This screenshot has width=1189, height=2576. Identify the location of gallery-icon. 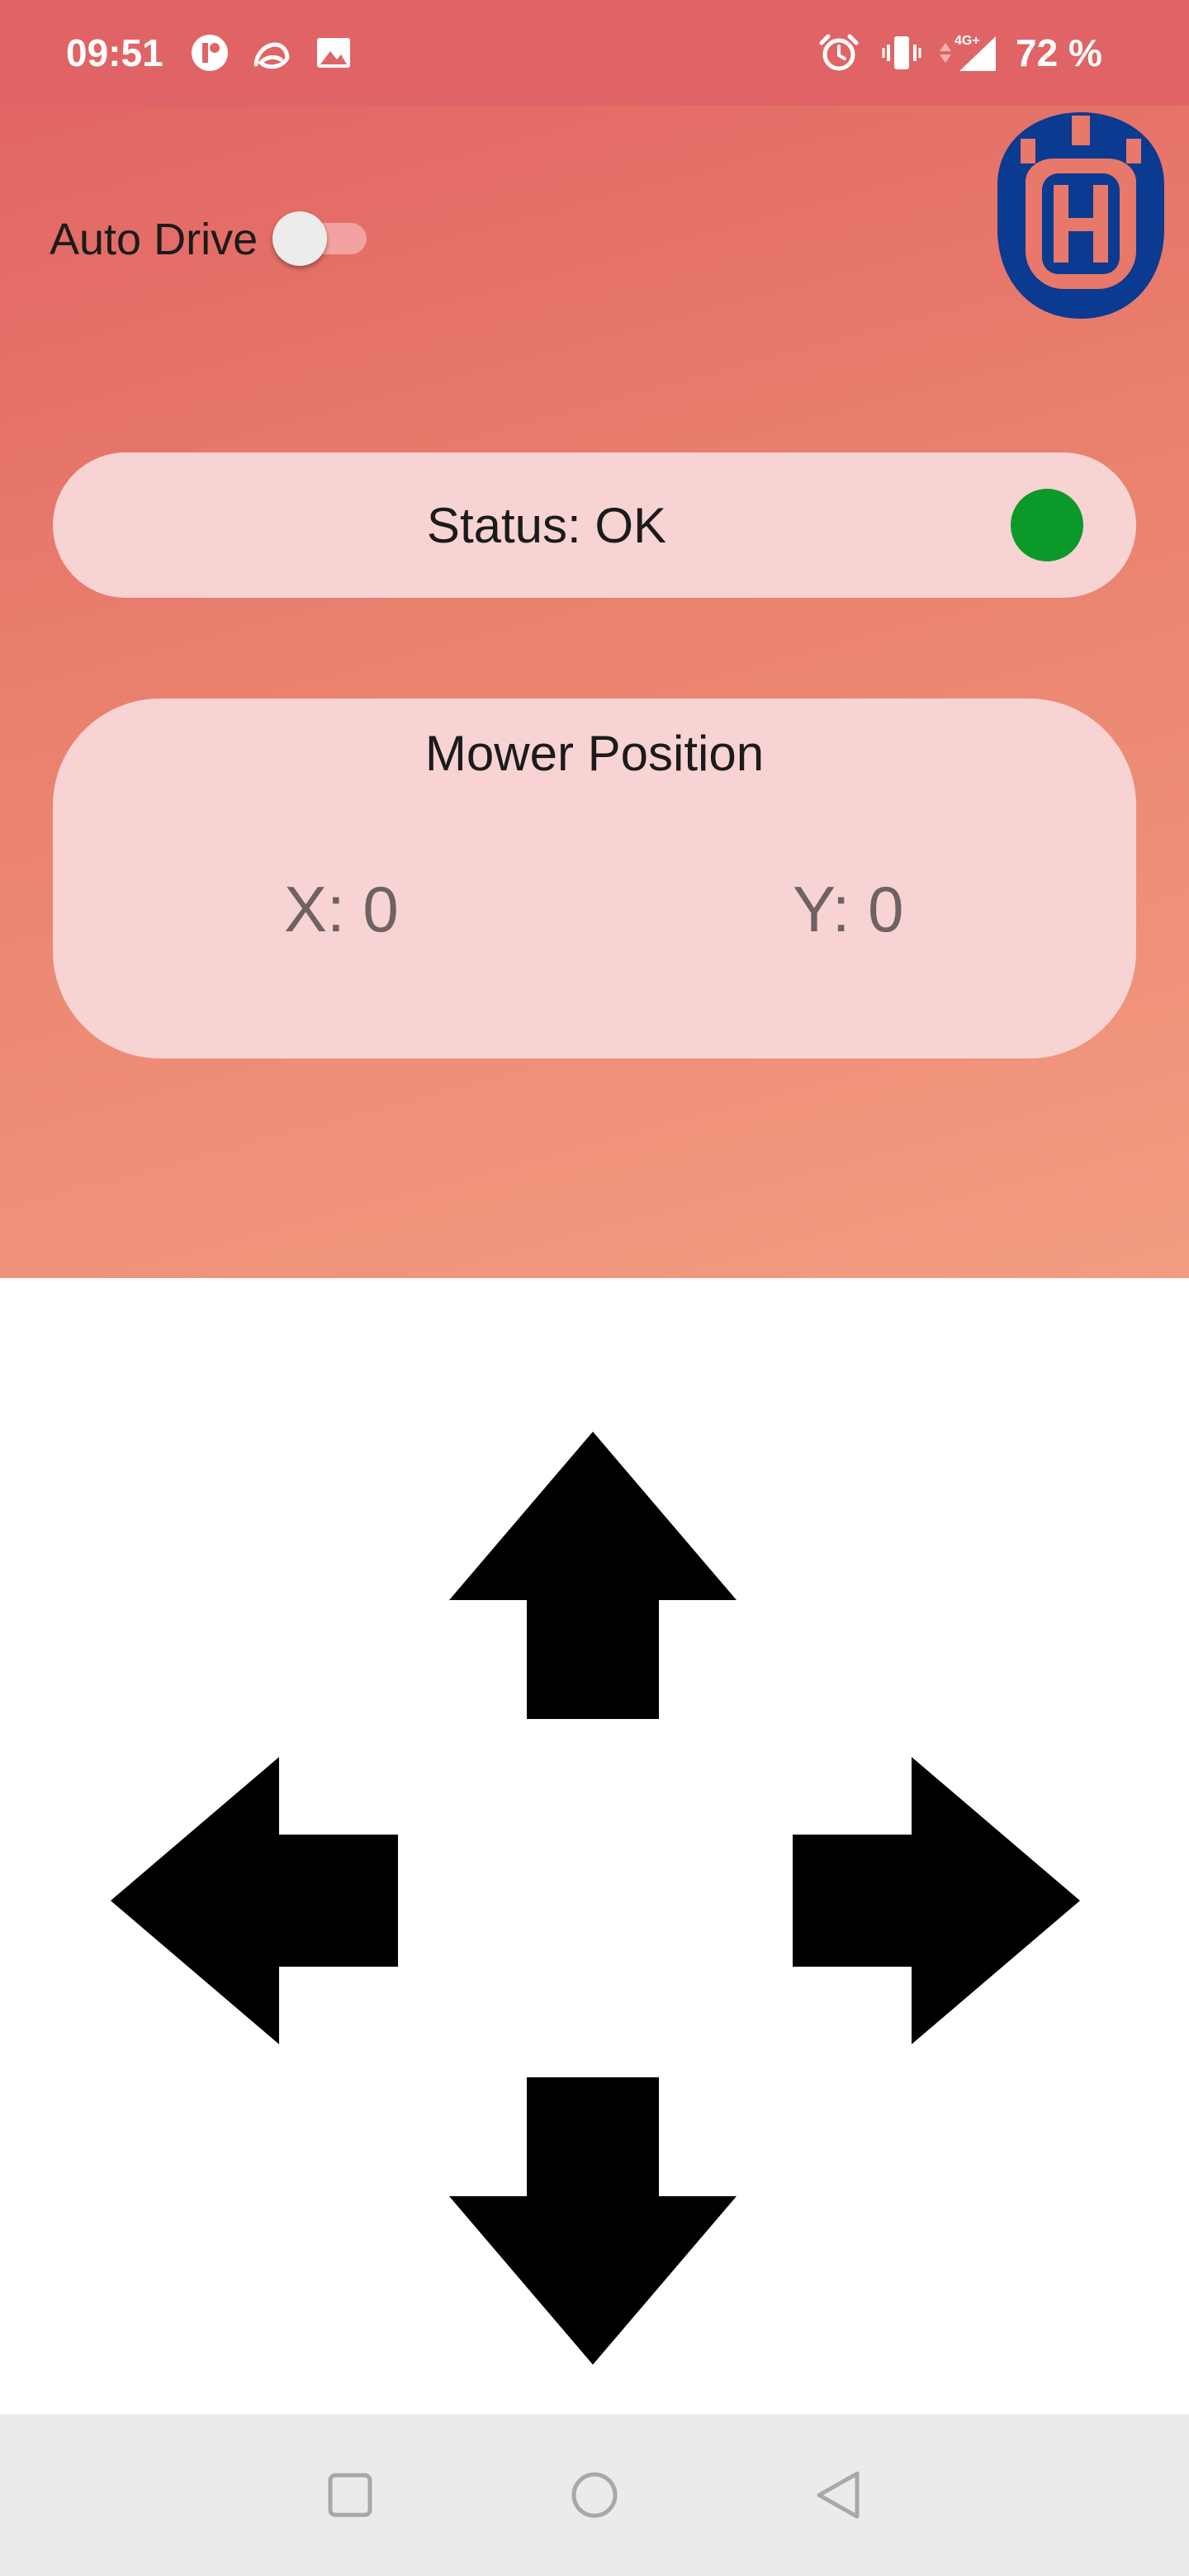
(333, 52).